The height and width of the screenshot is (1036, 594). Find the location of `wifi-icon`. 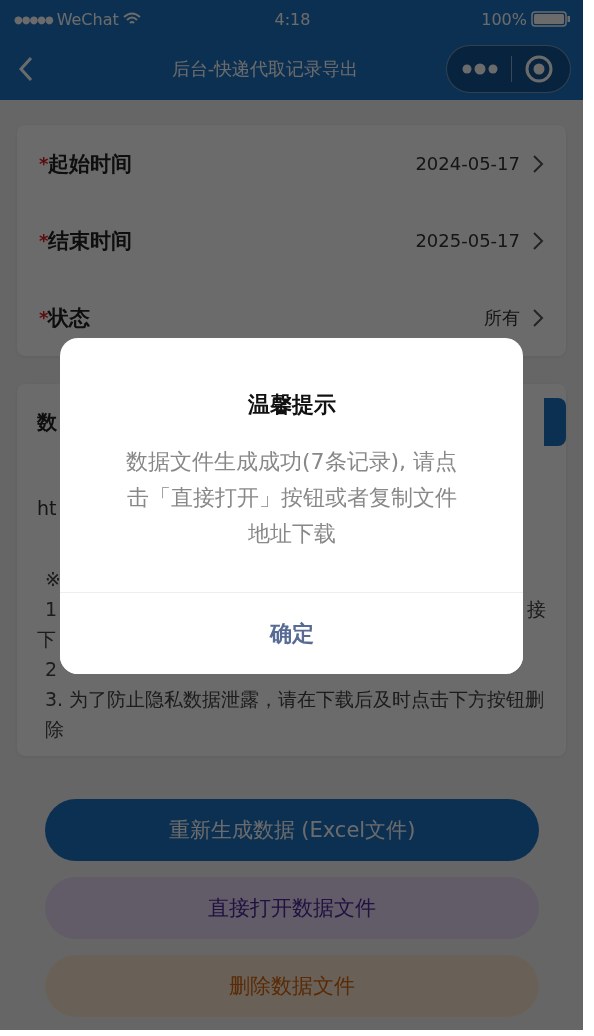

wifi-icon is located at coordinates (131, 19).